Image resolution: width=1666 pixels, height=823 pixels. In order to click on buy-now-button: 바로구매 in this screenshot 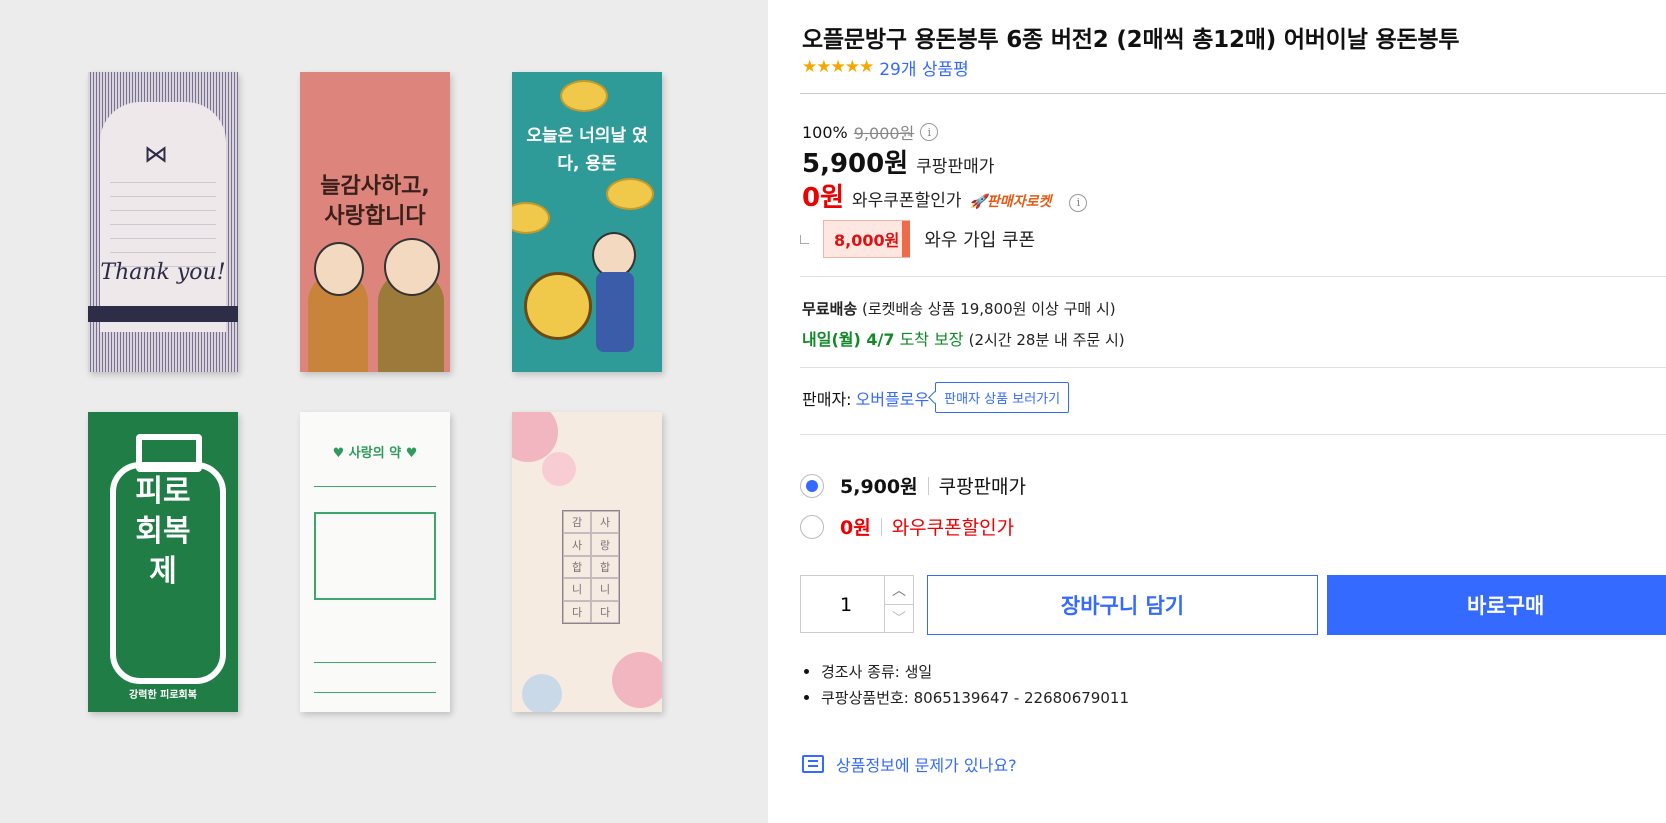, I will do `click(1496, 605)`.